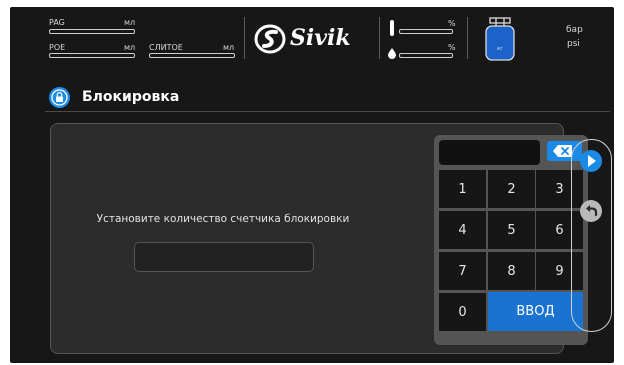 The image size is (624, 365). I want to click on lock-glyph, so click(59, 97).